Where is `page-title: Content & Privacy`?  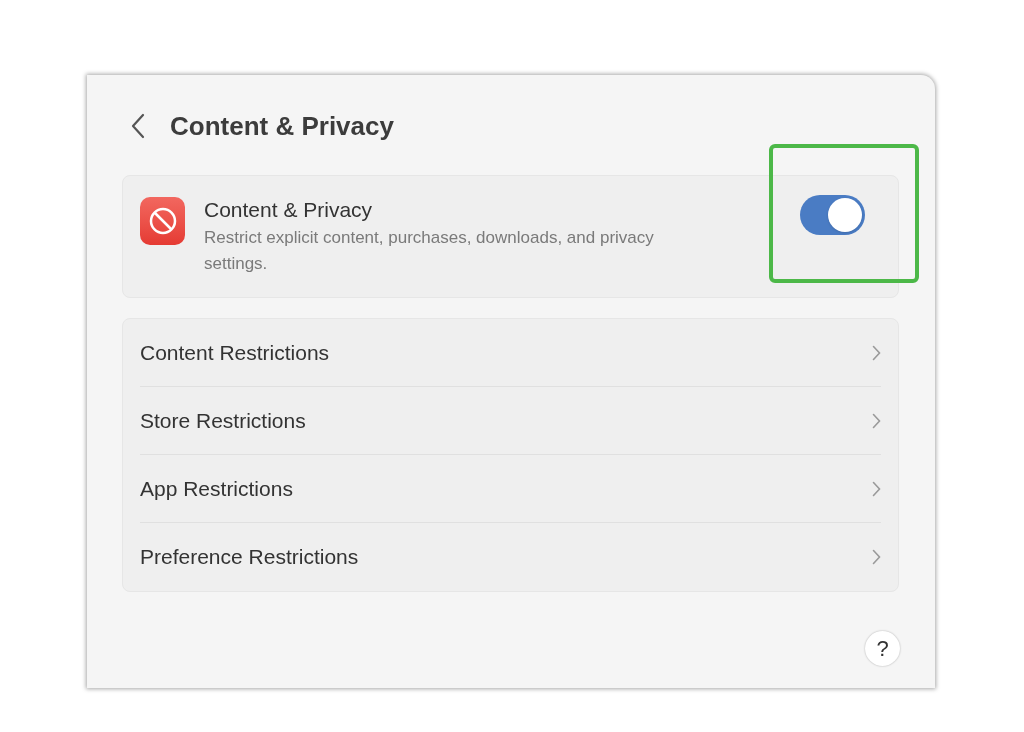 page-title: Content & Privacy is located at coordinates (282, 126).